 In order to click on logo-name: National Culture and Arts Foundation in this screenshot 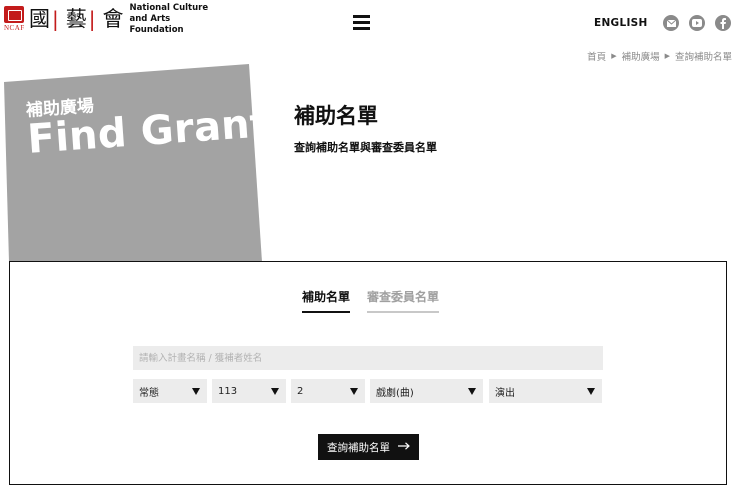, I will do `click(172, 19)`.